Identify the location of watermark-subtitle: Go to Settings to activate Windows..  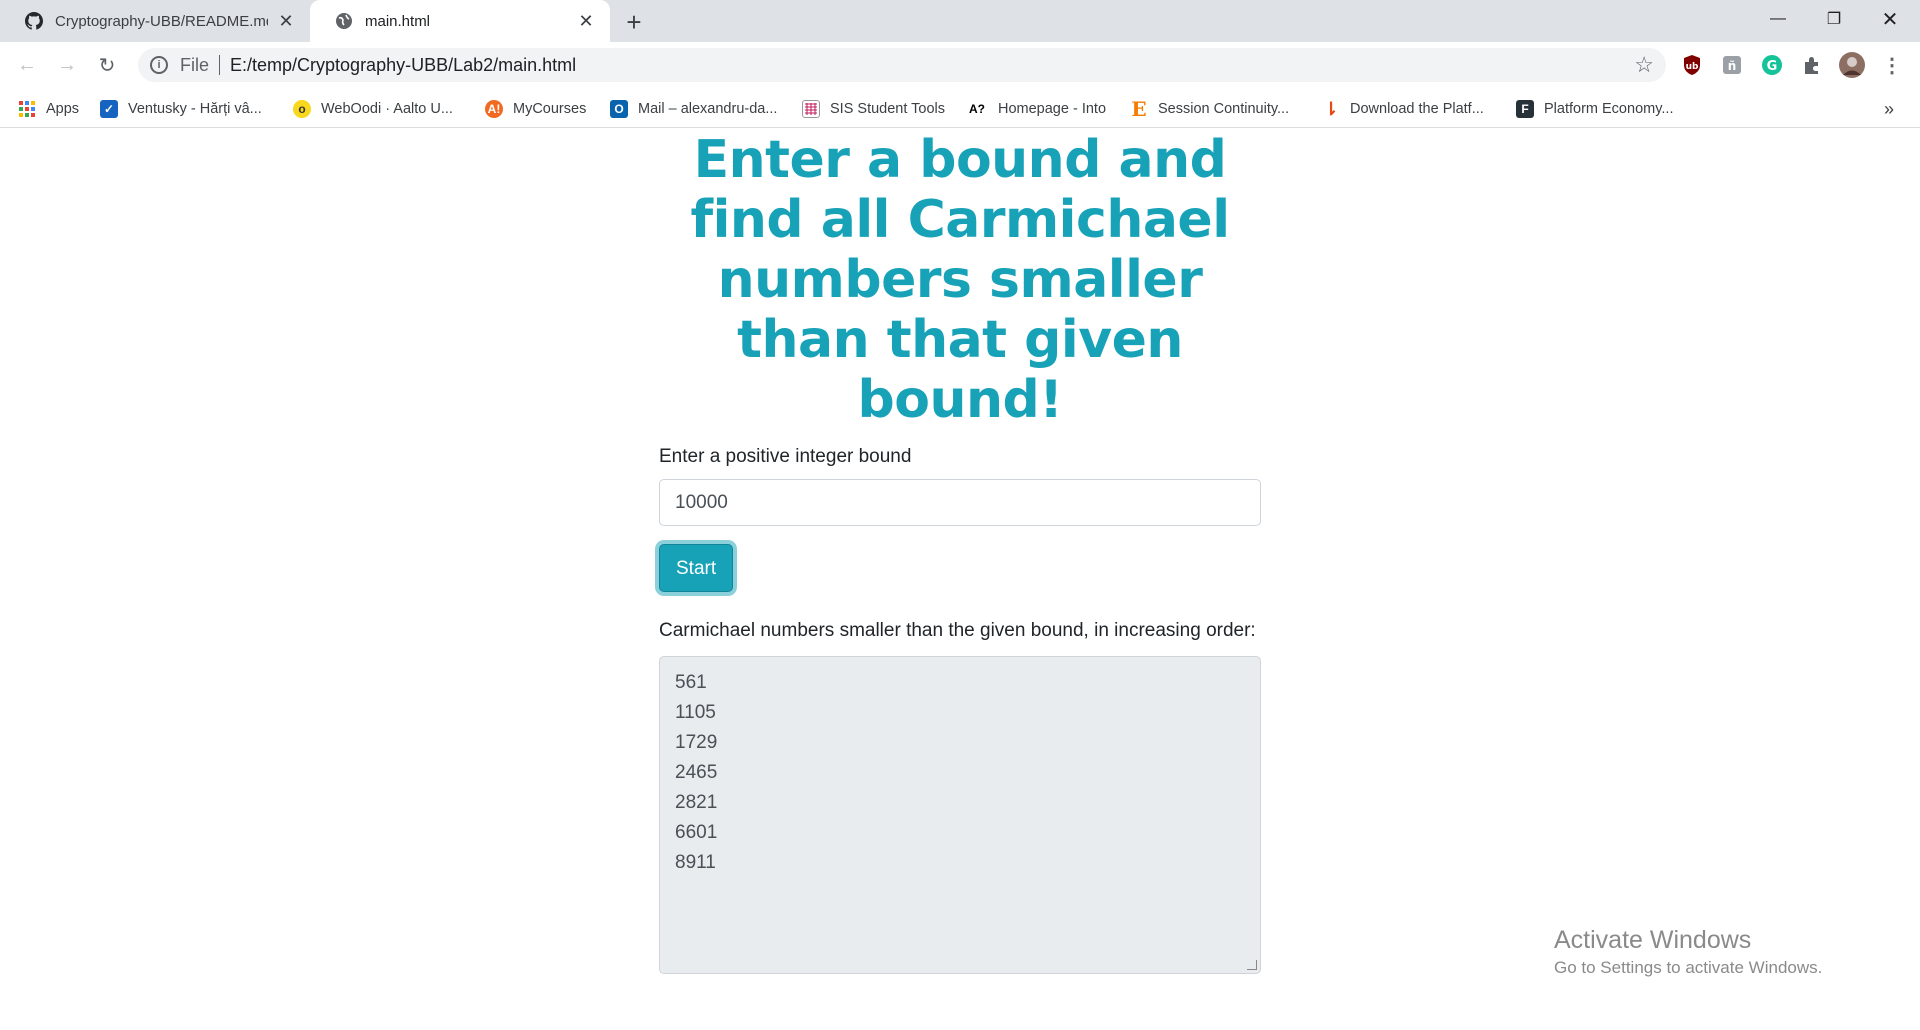
(1688, 967).